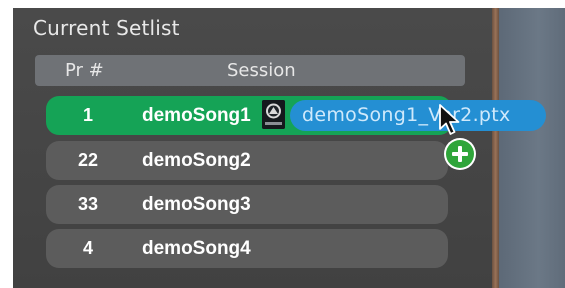  What do you see at coordinates (196, 204) in the screenshot?
I see `row-session-name: demoSong3` at bounding box center [196, 204].